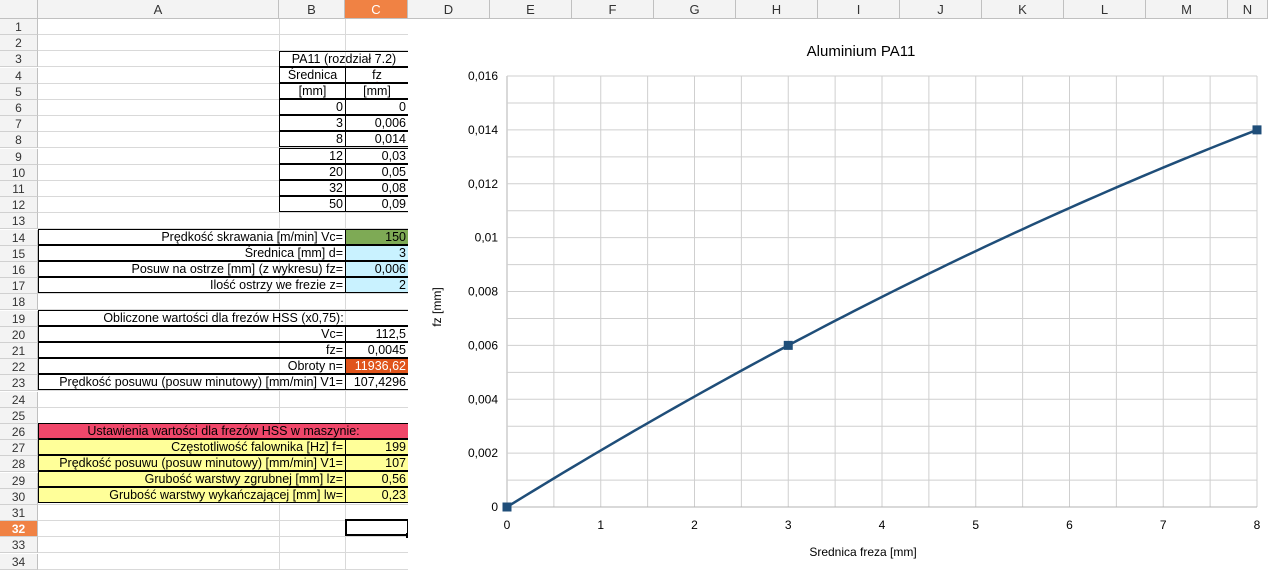 The image size is (1268, 572). What do you see at coordinates (377, 350) in the screenshot?
I see `calc-value-fz: 0,0045` at bounding box center [377, 350].